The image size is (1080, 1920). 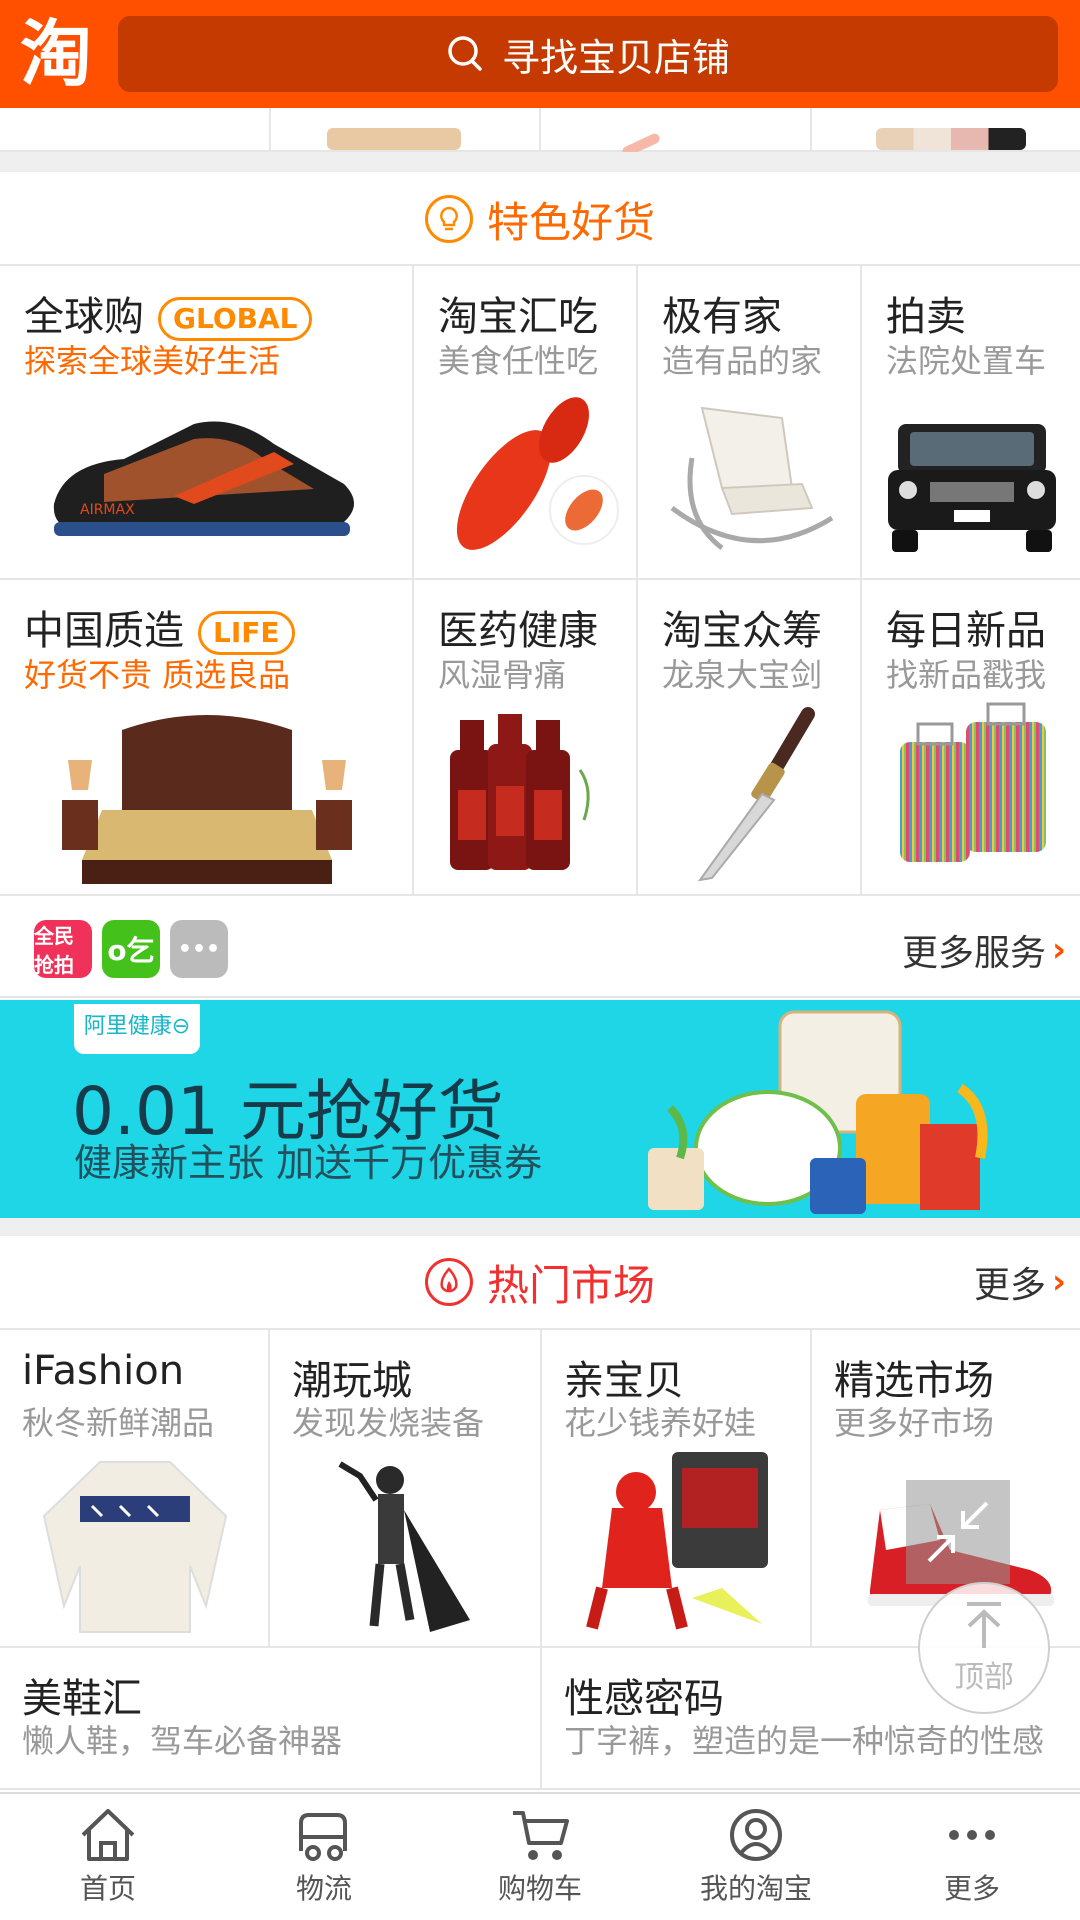 What do you see at coordinates (742, 361) in the screenshot?
I see `item-subtitle: 造有品的家` at bounding box center [742, 361].